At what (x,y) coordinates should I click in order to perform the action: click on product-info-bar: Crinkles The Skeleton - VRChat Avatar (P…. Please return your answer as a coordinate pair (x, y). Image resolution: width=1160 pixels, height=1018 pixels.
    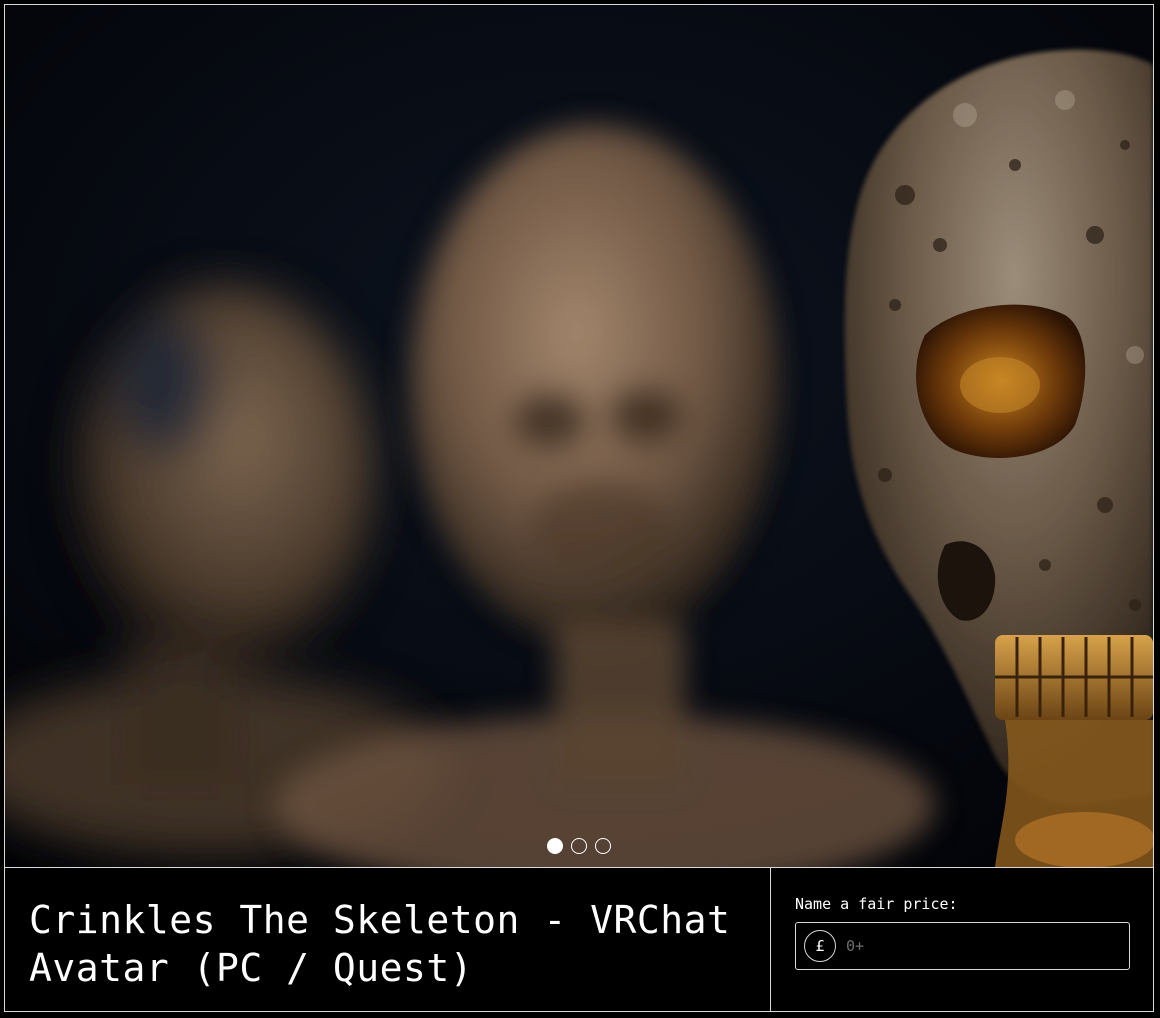
    Looking at the image, I should click on (579, 939).